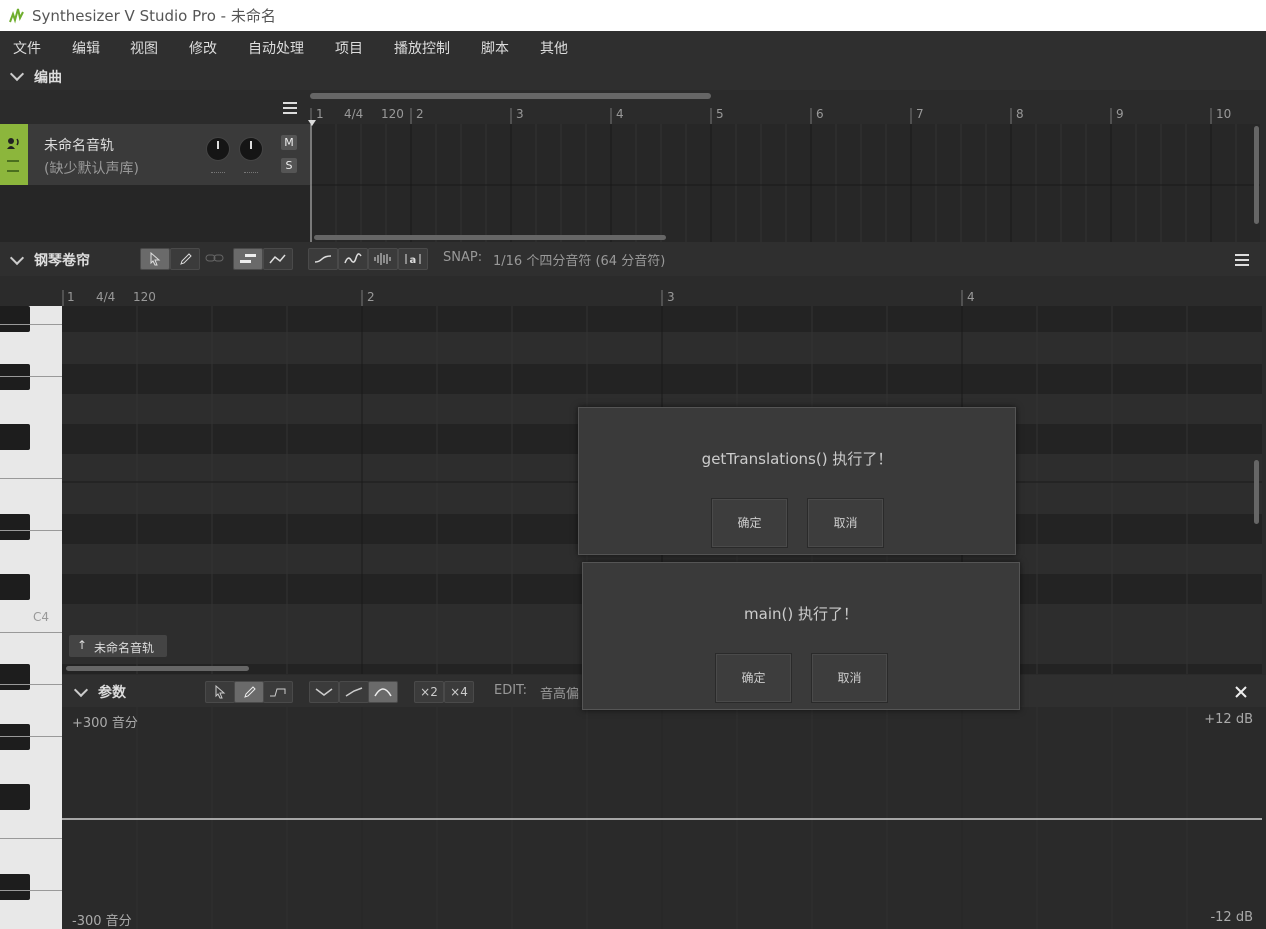 The height and width of the screenshot is (929, 1266). What do you see at coordinates (157, 668) in the screenshot?
I see `piano-roll-hscroll` at bounding box center [157, 668].